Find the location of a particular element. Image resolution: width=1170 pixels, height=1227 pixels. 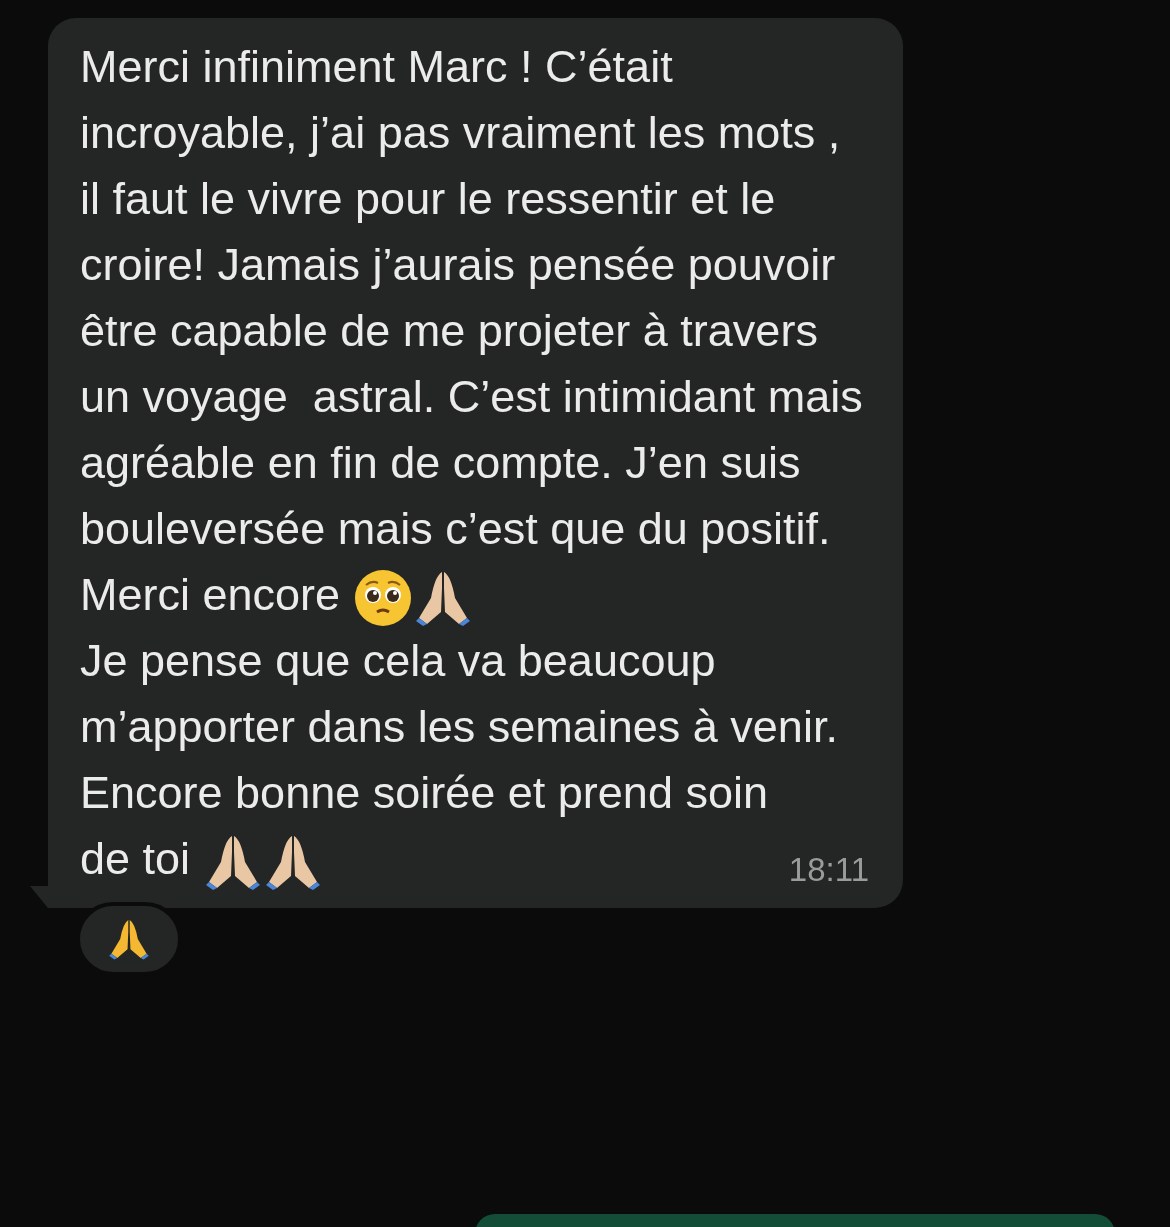

message-text: Encore bonne soirée et prend soin de toi is located at coordinates (426, 826).